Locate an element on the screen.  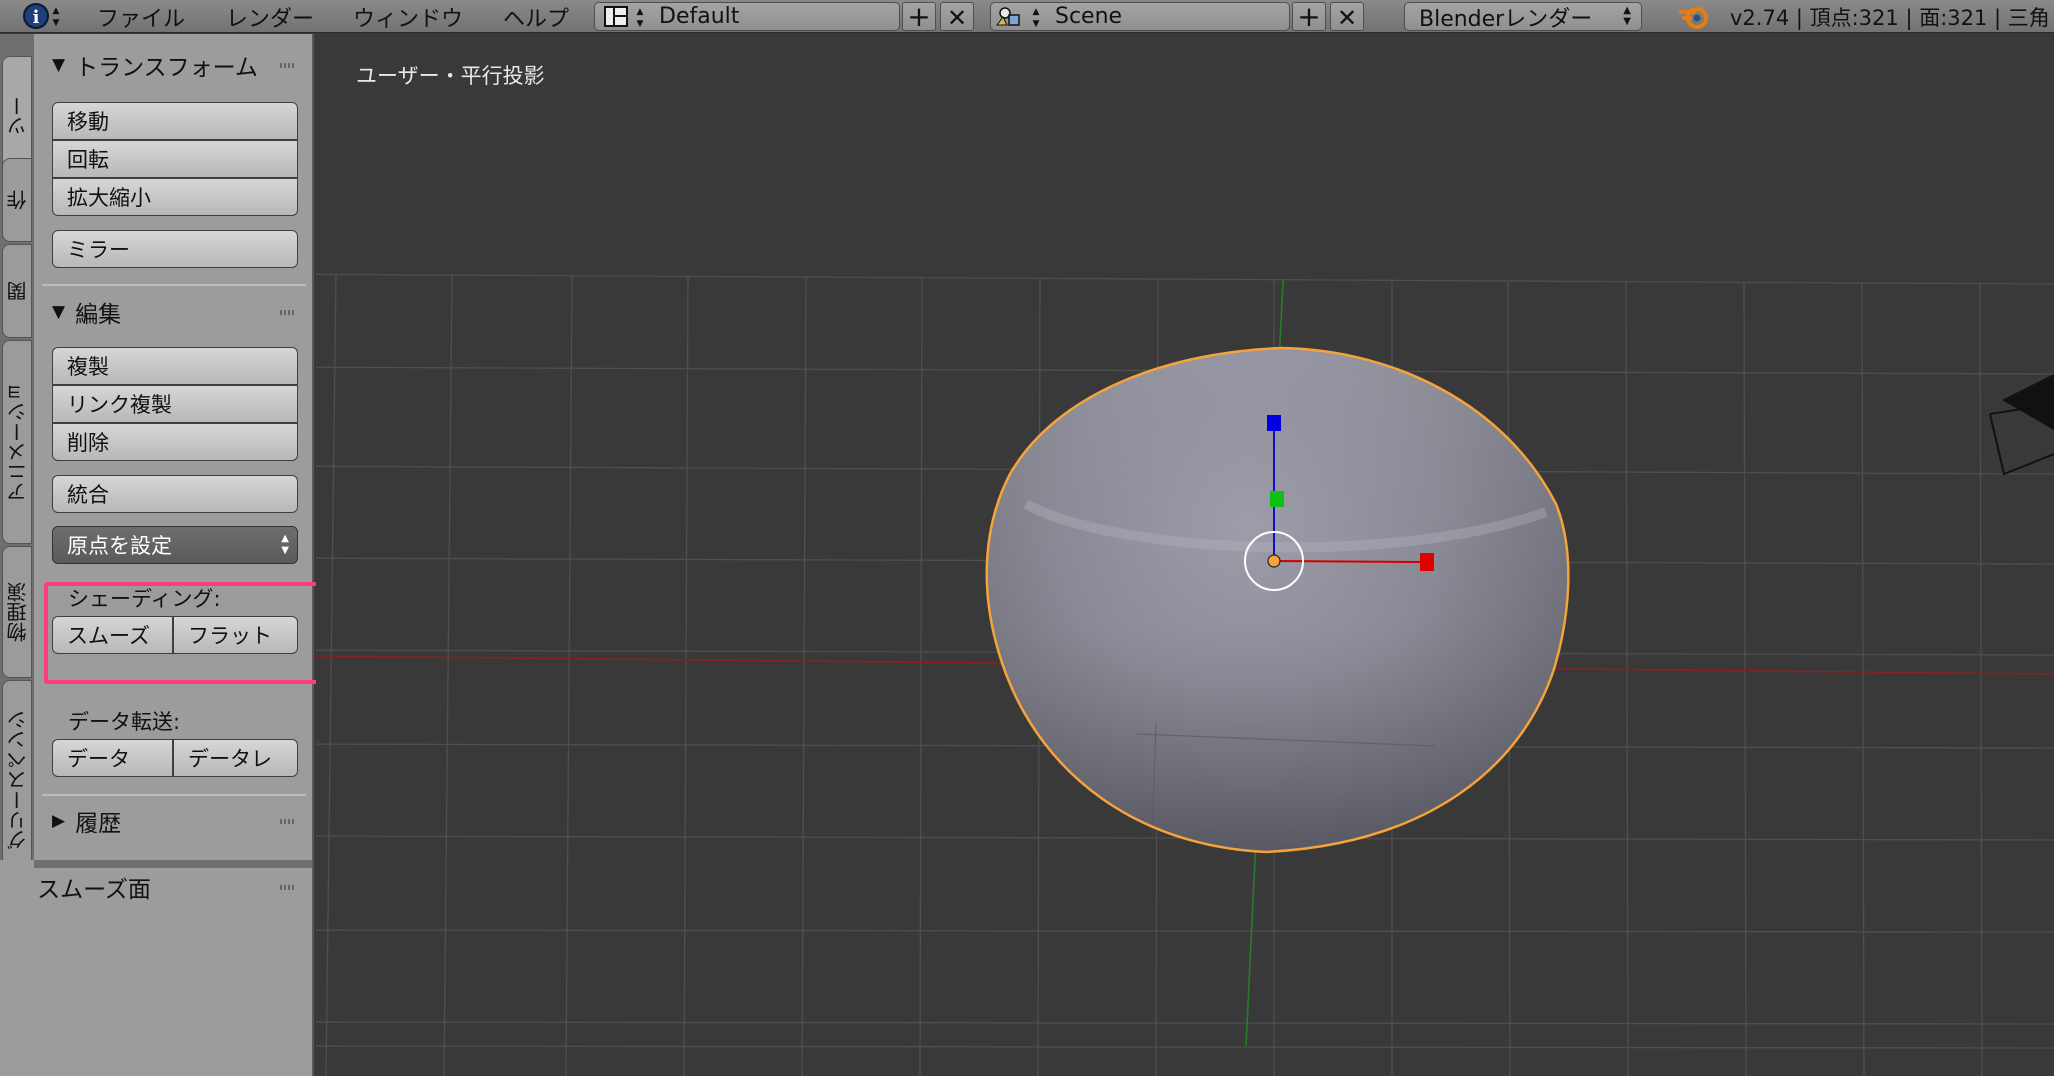
scene-value: Scene is located at coordinates (1089, 16).